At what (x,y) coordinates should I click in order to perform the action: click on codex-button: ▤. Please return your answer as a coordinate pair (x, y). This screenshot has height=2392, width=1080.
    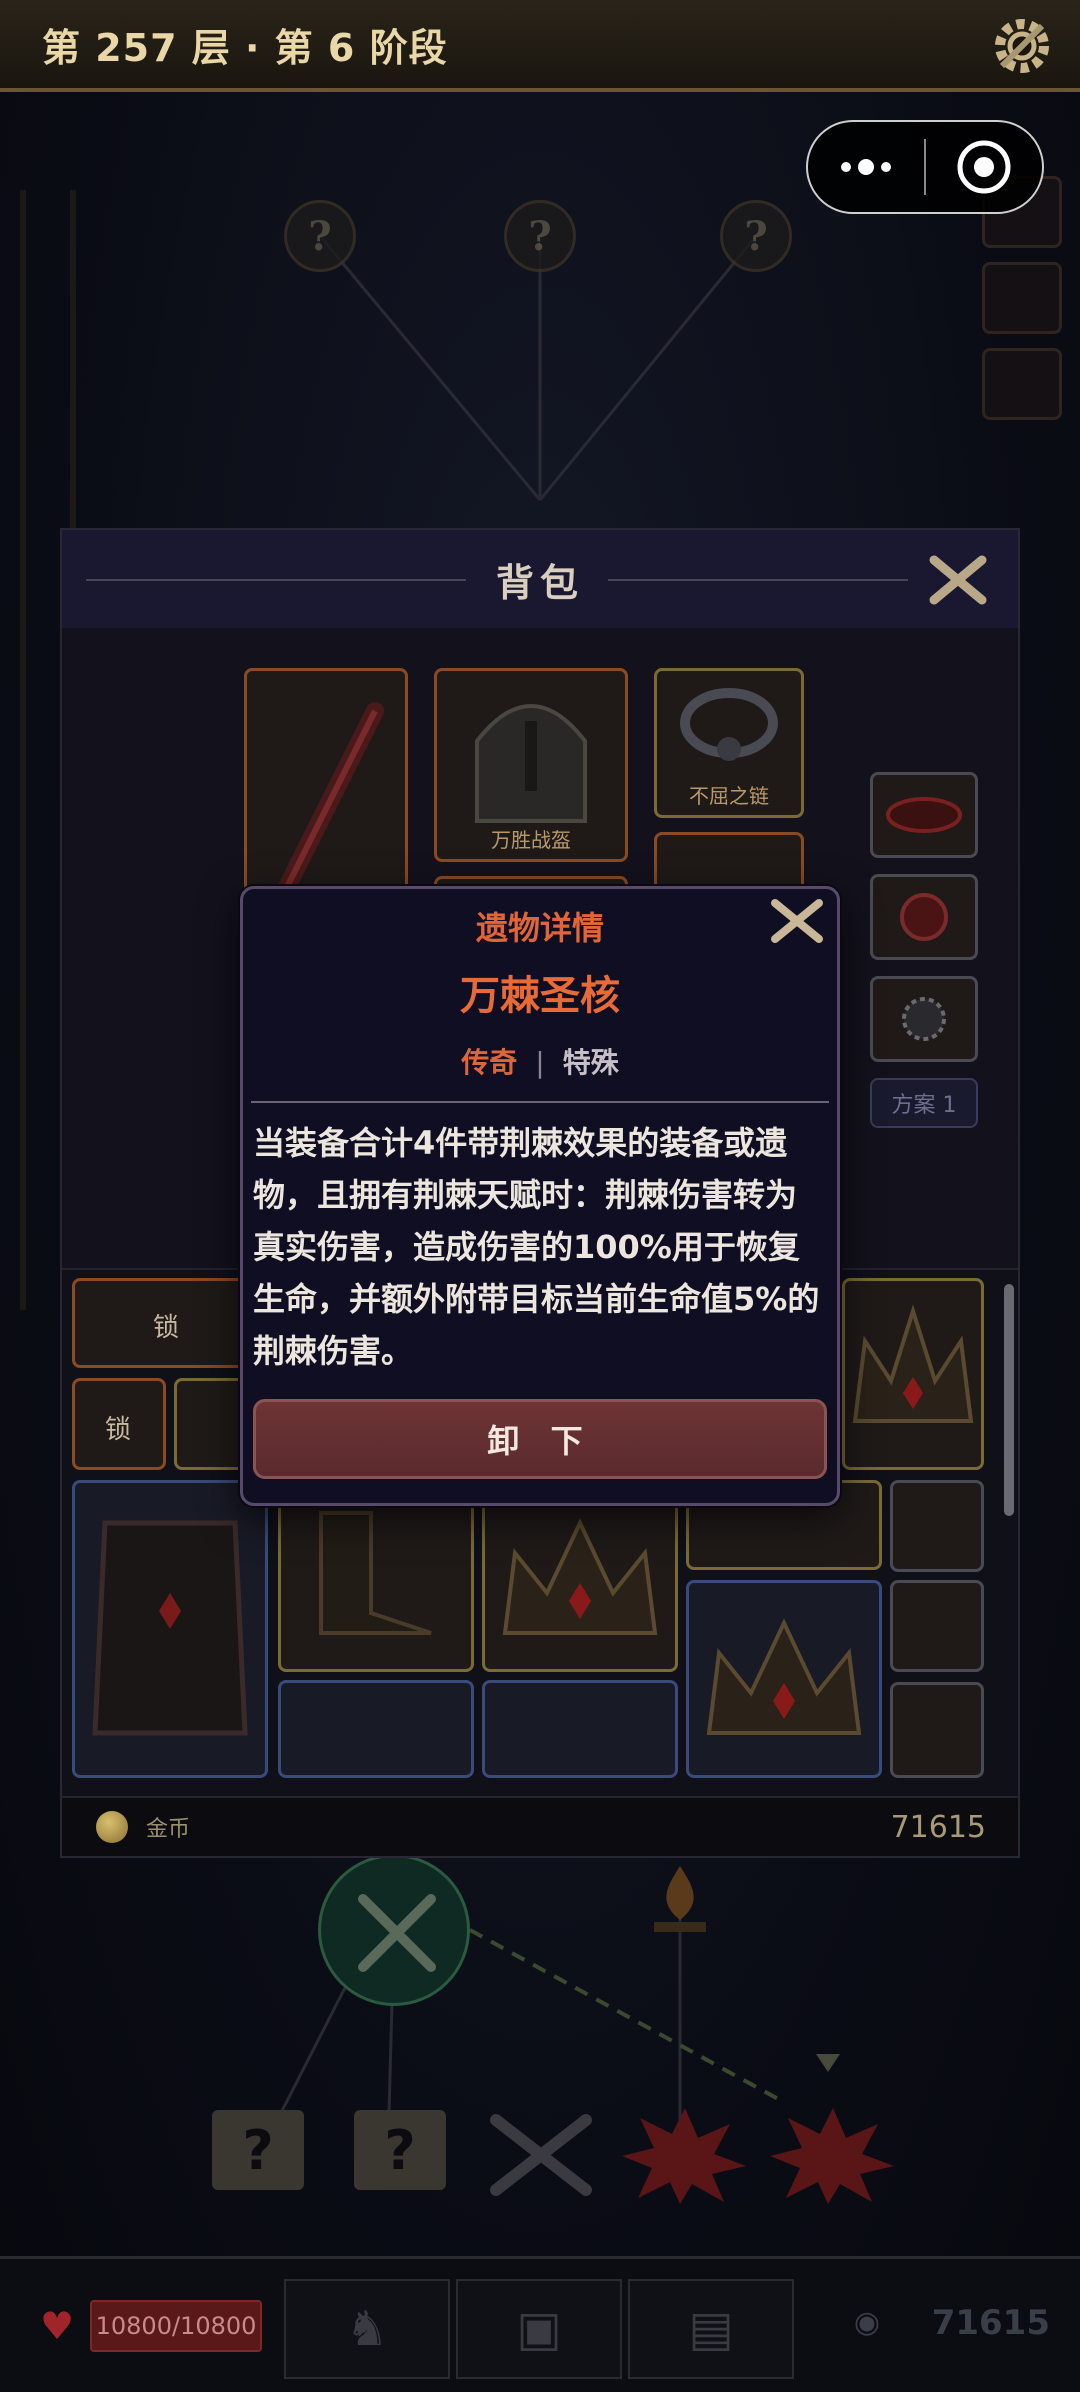
    Looking at the image, I should click on (711, 2329).